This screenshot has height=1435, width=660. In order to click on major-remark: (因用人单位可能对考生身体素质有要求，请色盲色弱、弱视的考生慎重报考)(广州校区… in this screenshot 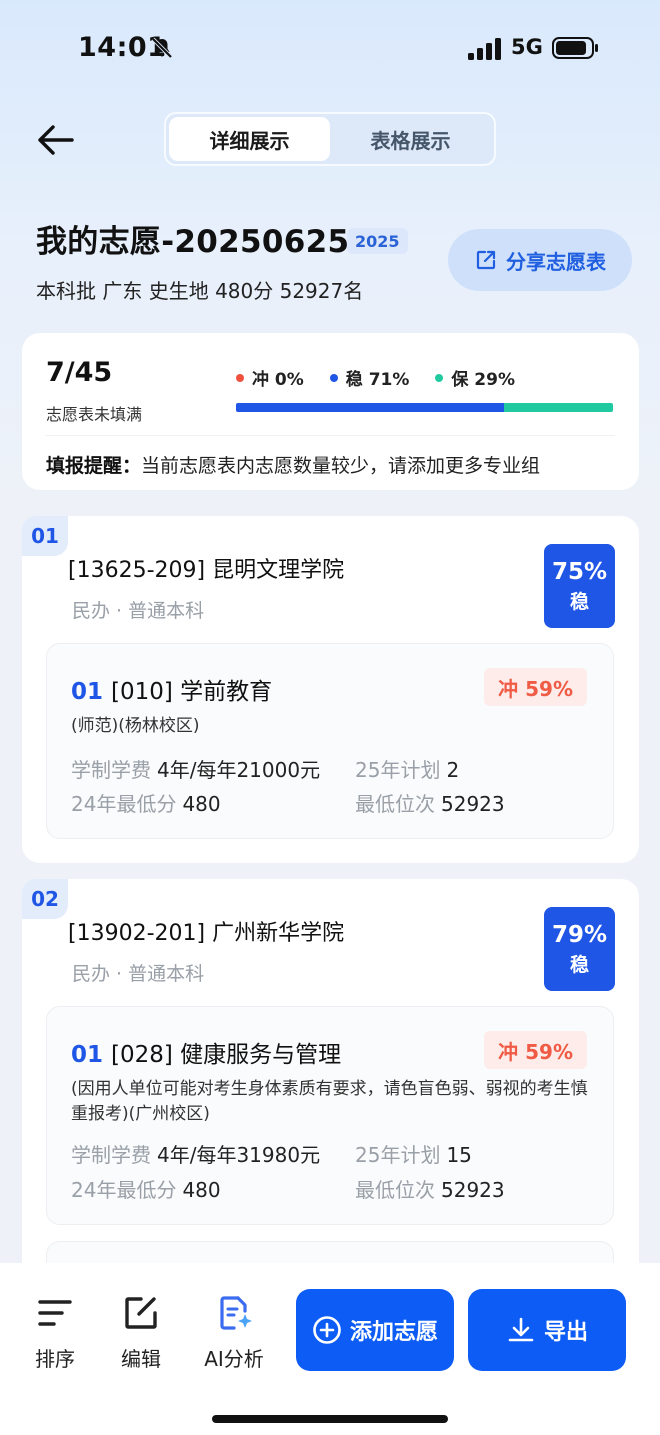, I will do `click(329, 1101)`.